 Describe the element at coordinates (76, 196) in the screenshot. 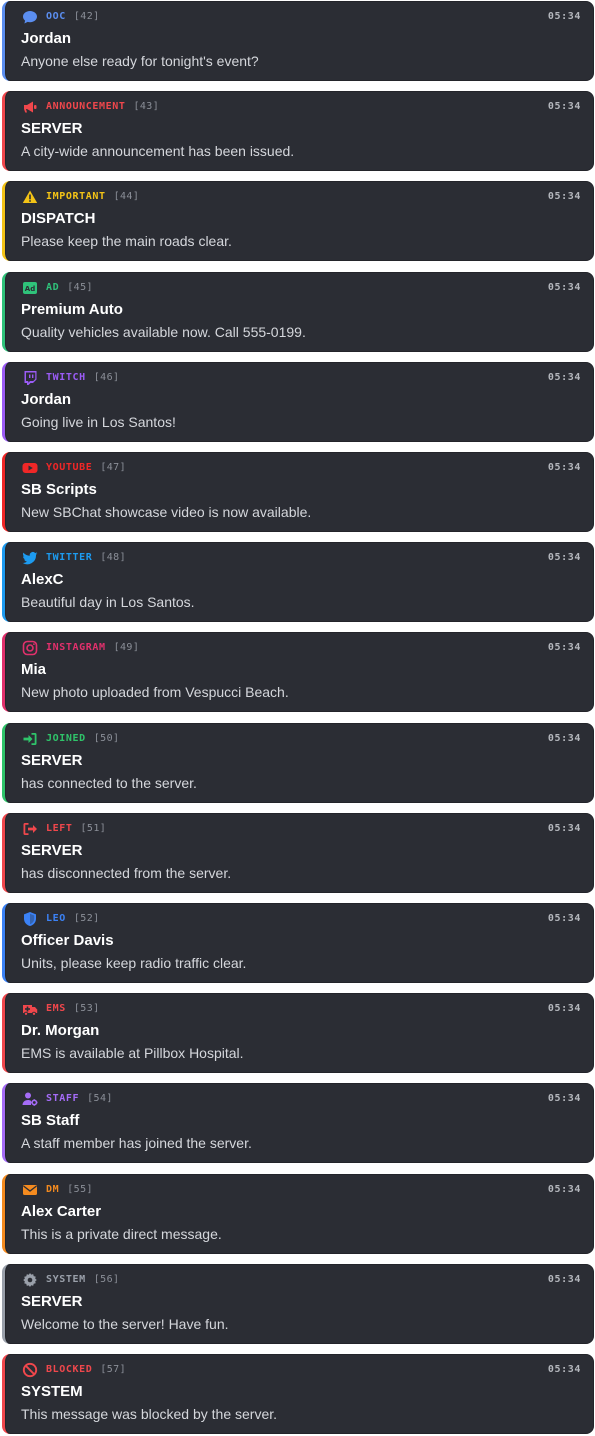

I see `message-type-label: IMPORTANT` at that location.